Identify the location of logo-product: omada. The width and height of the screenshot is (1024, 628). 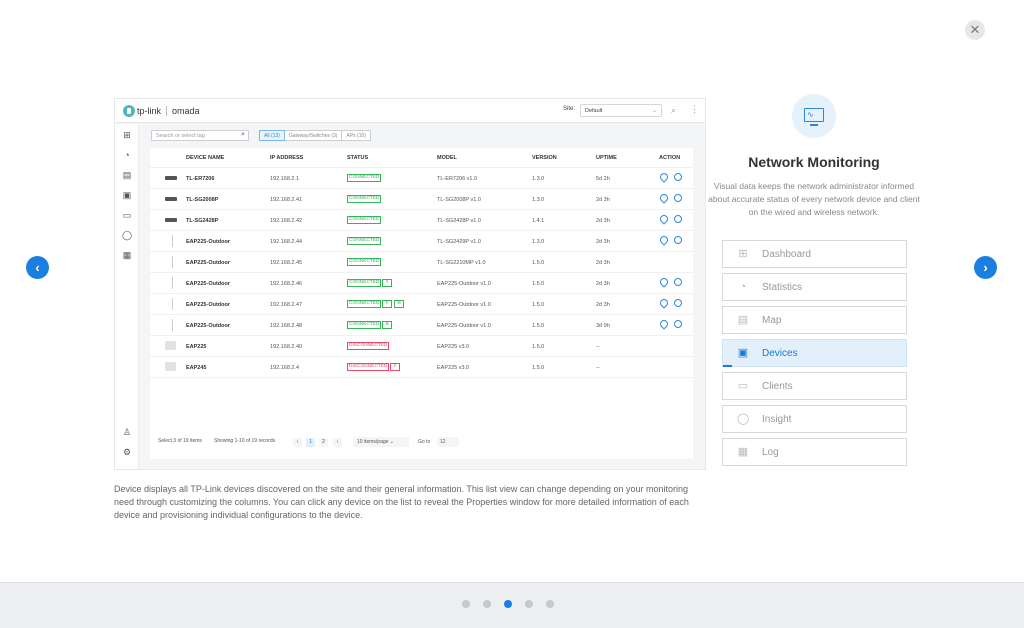
(186, 111).